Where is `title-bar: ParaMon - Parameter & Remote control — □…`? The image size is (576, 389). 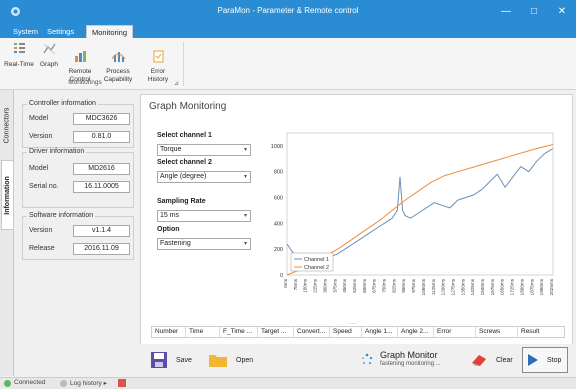 title-bar: ParaMon - Parameter & Remote control — □… is located at coordinates (288, 11).